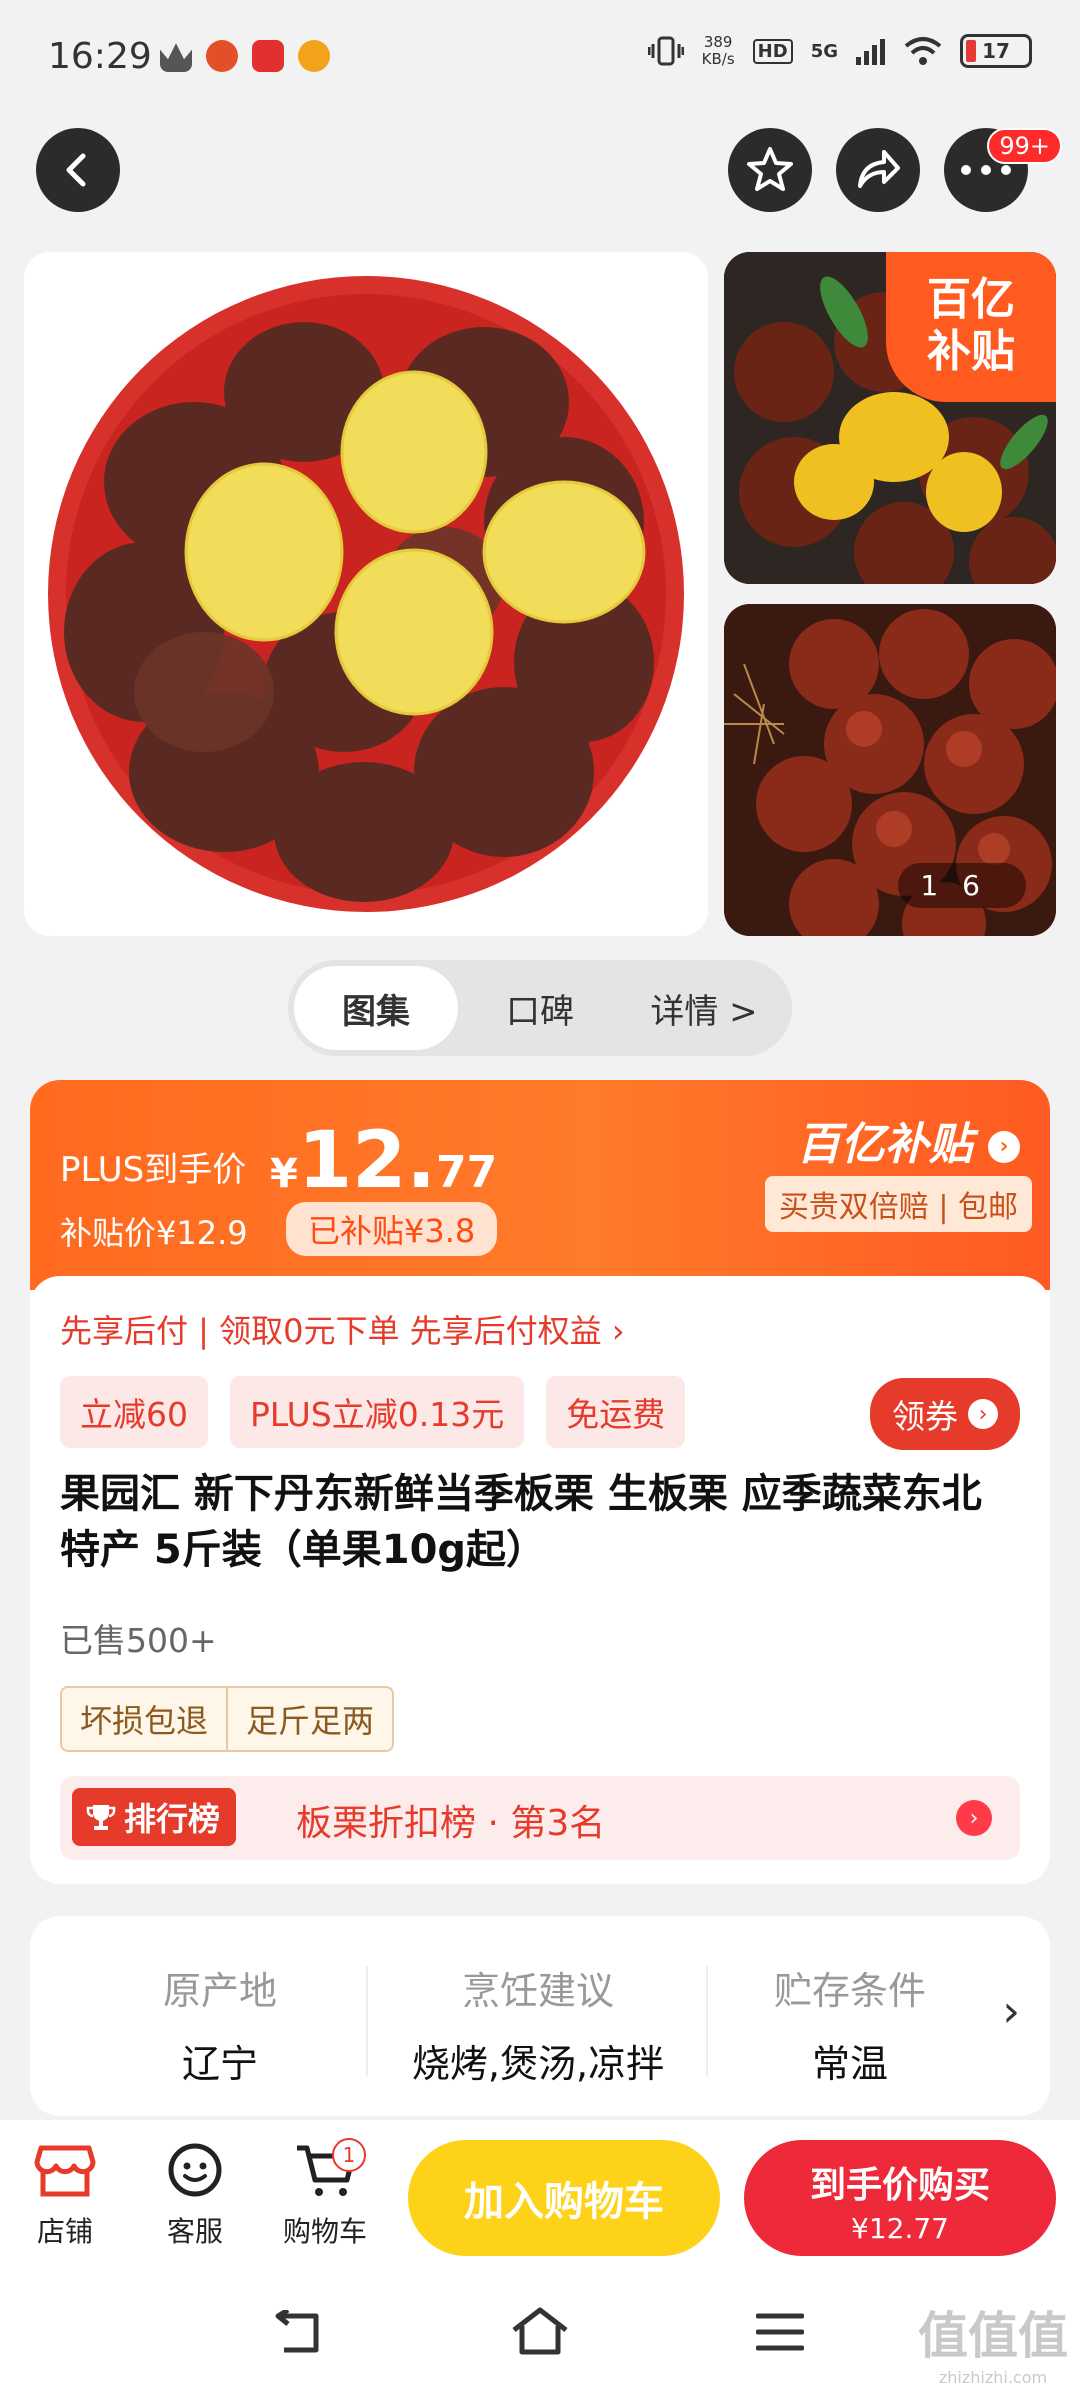  Describe the element at coordinates (898, 1204) in the screenshot. I see `subsidy-guarantee: 买贵双倍赔 | 包邮` at that location.